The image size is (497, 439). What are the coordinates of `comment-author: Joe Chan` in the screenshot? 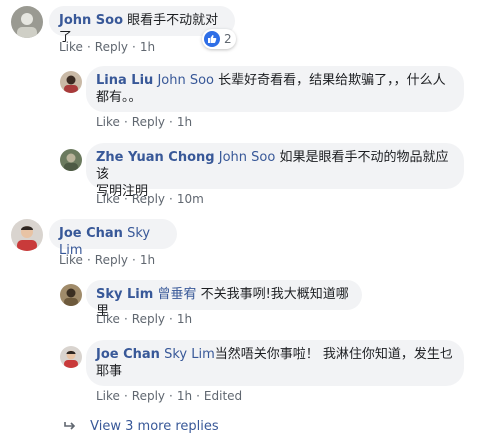 It's located at (91, 233).